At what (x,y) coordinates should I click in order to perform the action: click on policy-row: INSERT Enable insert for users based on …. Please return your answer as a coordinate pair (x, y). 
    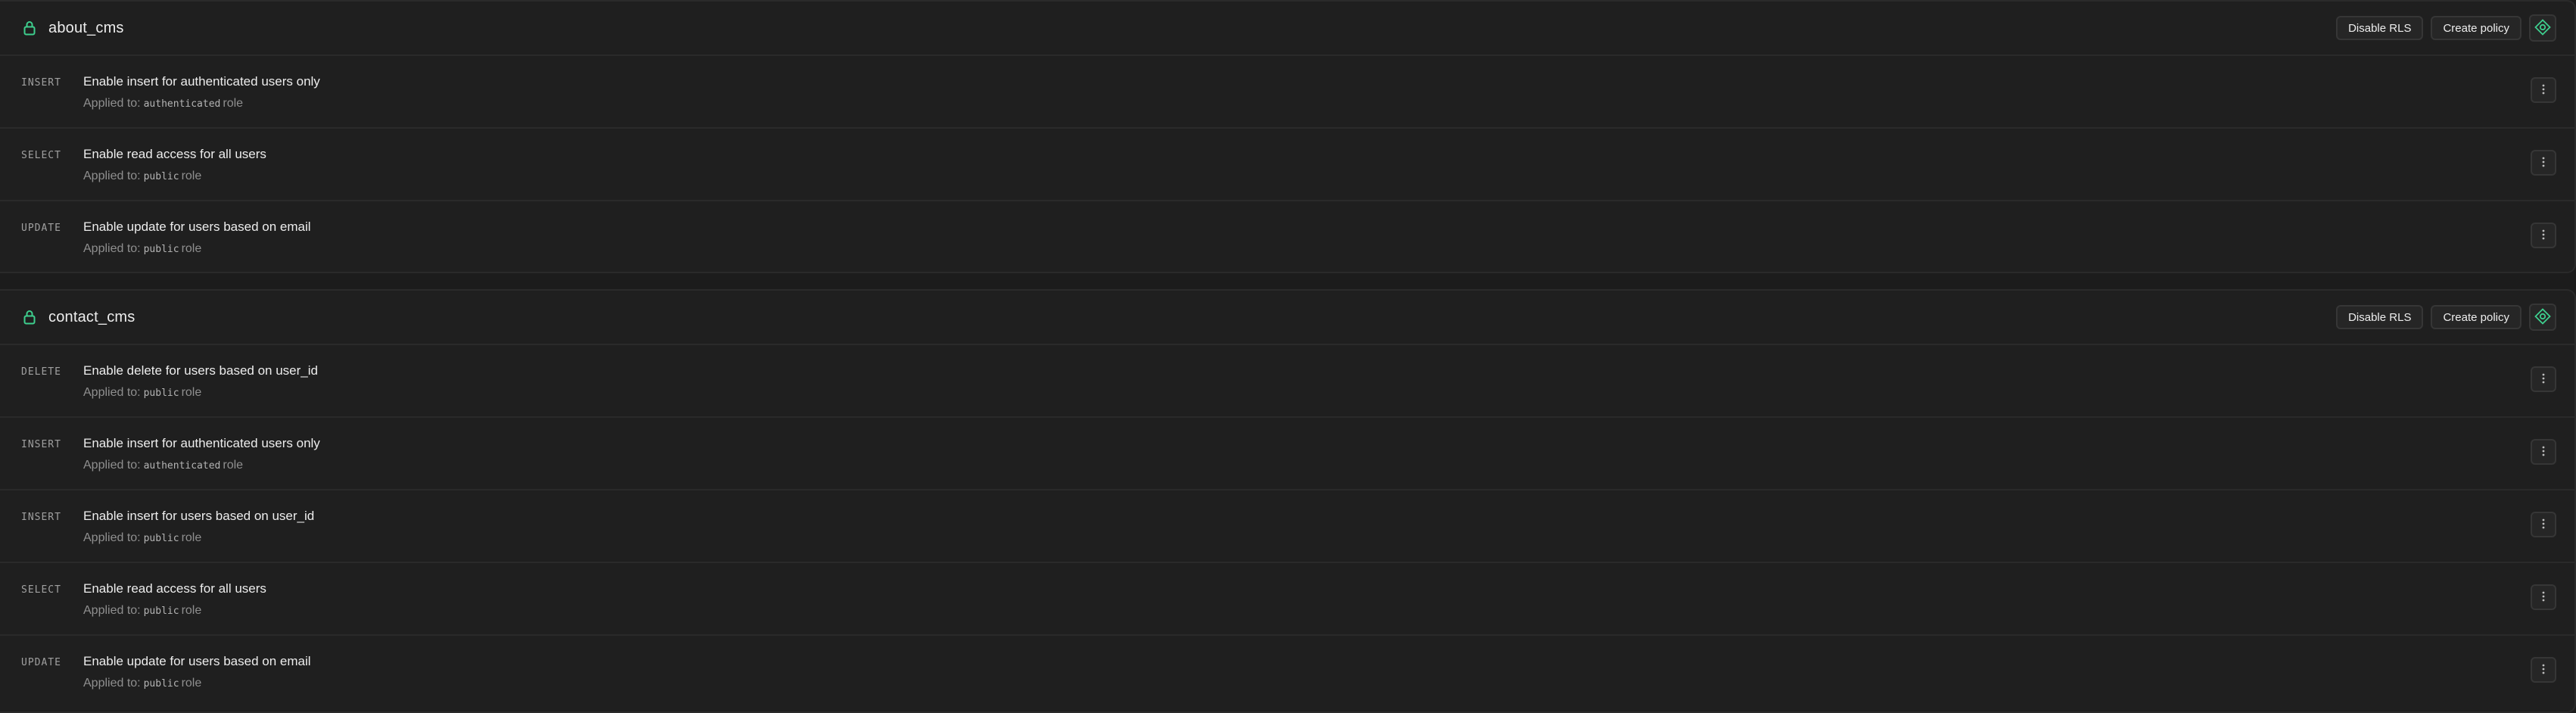
    Looking at the image, I should click on (1287, 526).